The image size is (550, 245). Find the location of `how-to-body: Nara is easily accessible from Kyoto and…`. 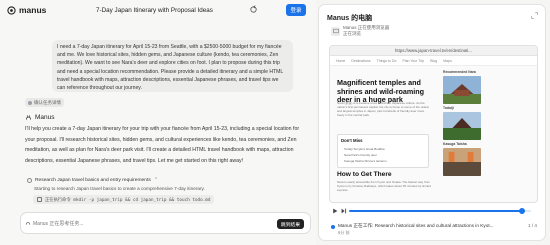

how-to-body: Nara is easily accessible from Kyoto and… is located at coordinates (384, 186).